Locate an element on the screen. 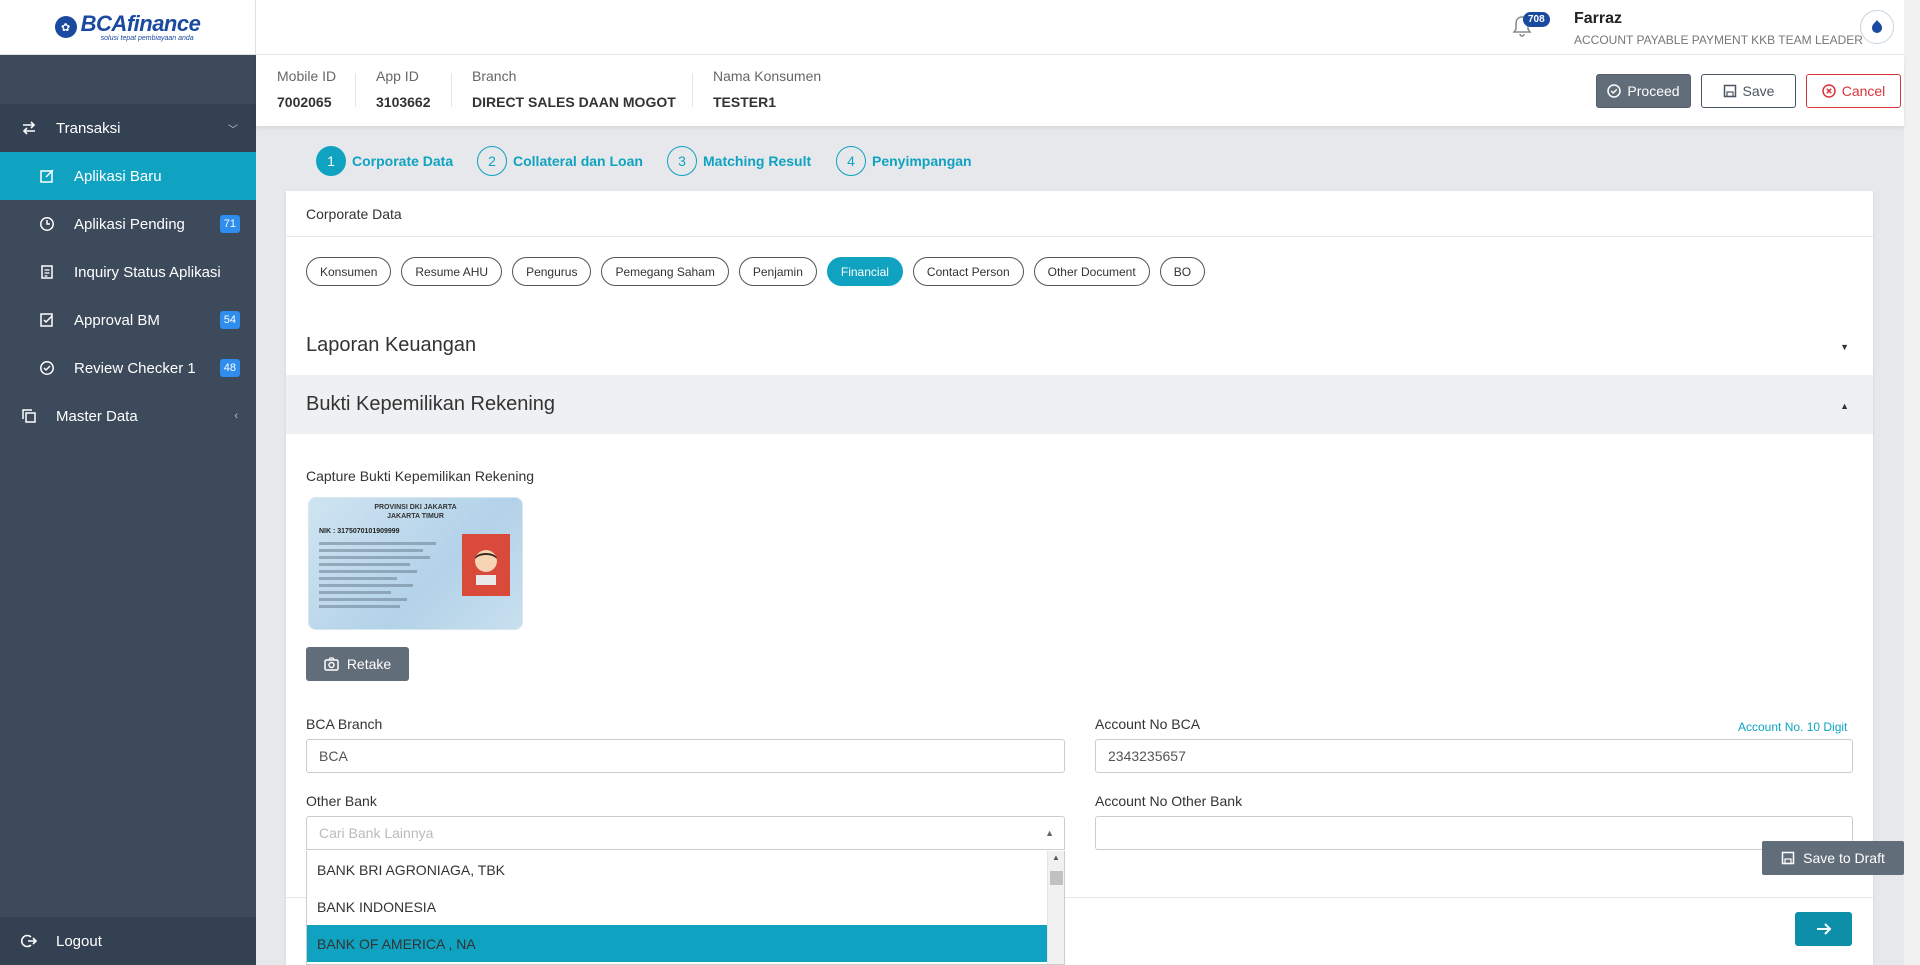  save-button: Save is located at coordinates (1748, 91).